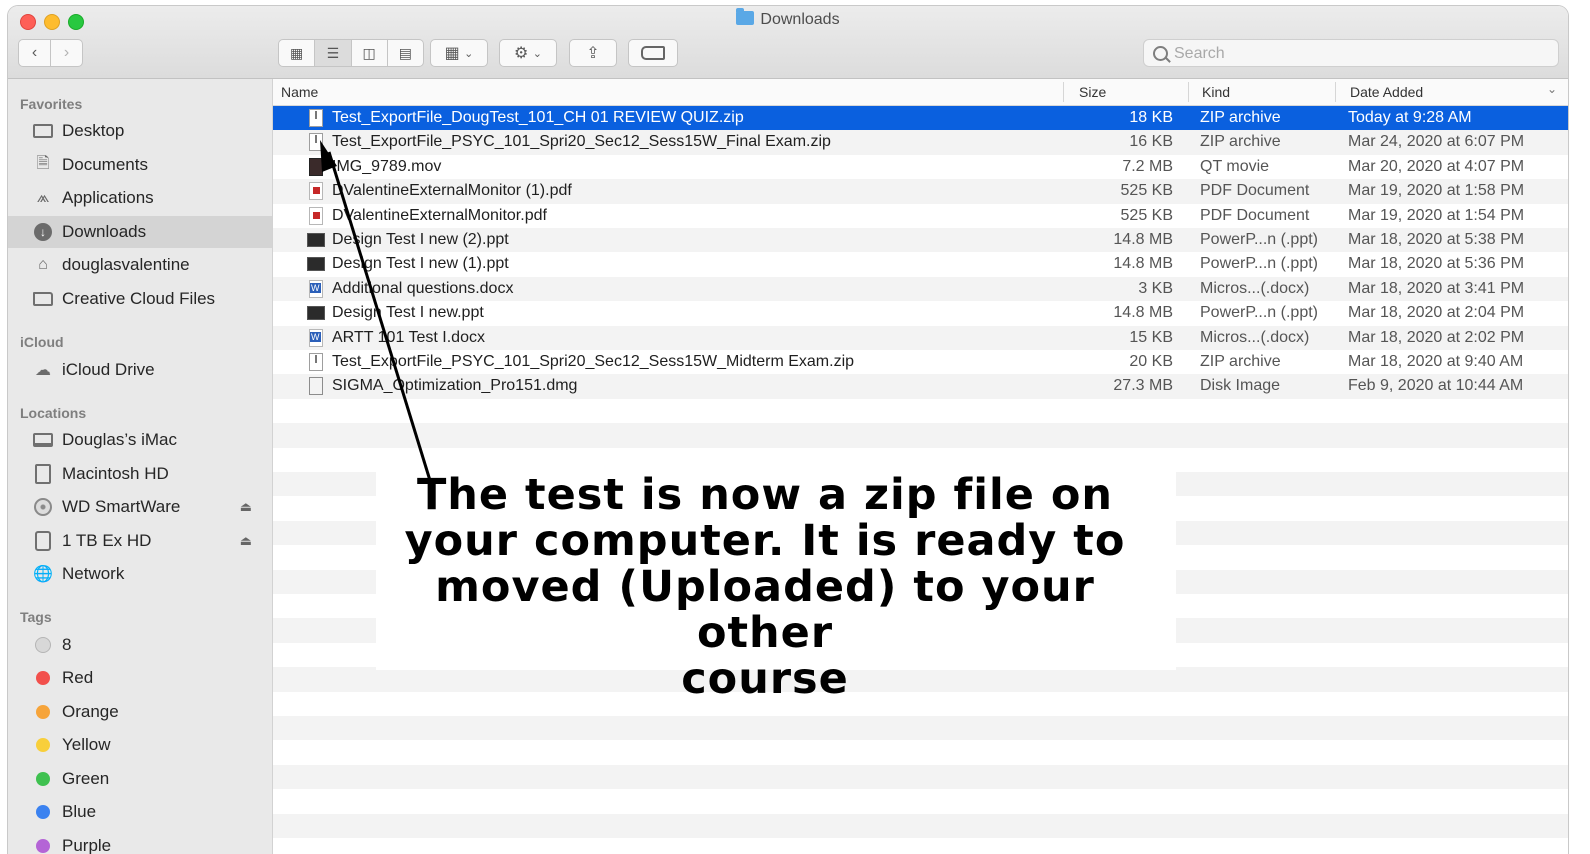 The width and height of the screenshot is (1590, 854). What do you see at coordinates (66, 53) in the screenshot?
I see `forward-button: ›` at bounding box center [66, 53].